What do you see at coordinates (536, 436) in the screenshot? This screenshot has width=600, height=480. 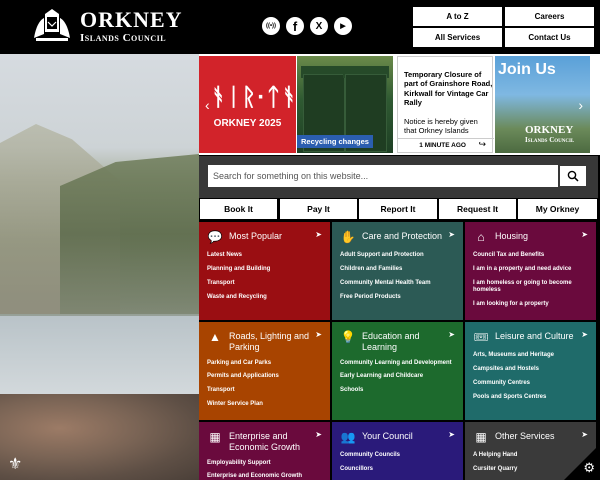 I see `tile-title: Other Services` at bounding box center [536, 436].